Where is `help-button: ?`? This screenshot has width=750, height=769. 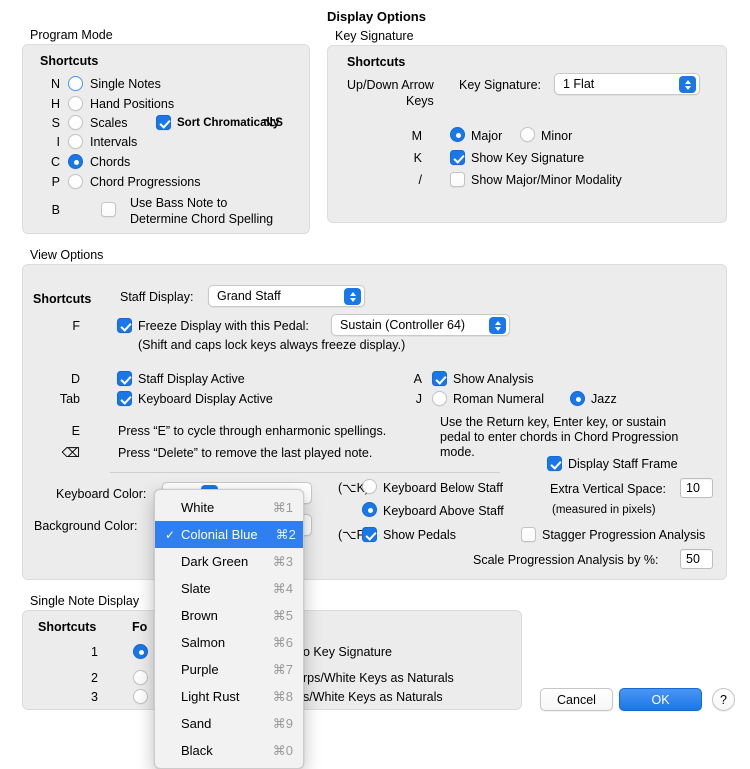 help-button: ? is located at coordinates (723, 699).